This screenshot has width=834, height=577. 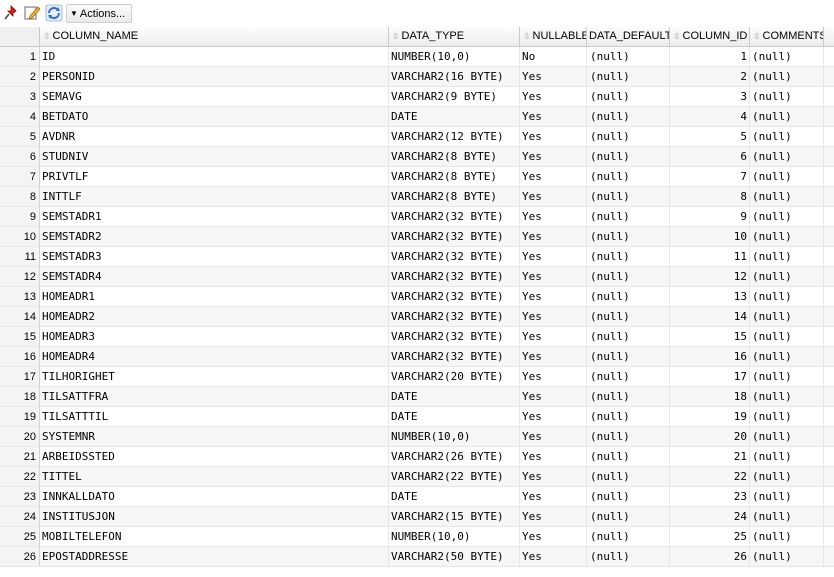 What do you see at coordinates (20, 56) in the screenshot?
I see `row-number: 1` at bounding box center [20, 56].